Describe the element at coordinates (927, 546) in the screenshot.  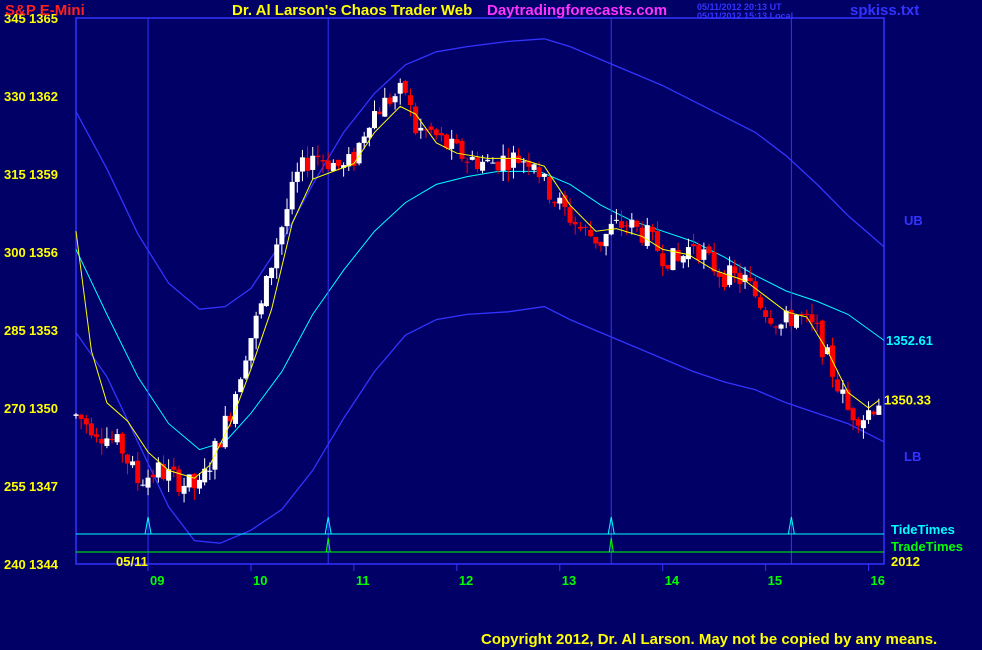
I see `trade-times-label: TradeTimes` at that location.